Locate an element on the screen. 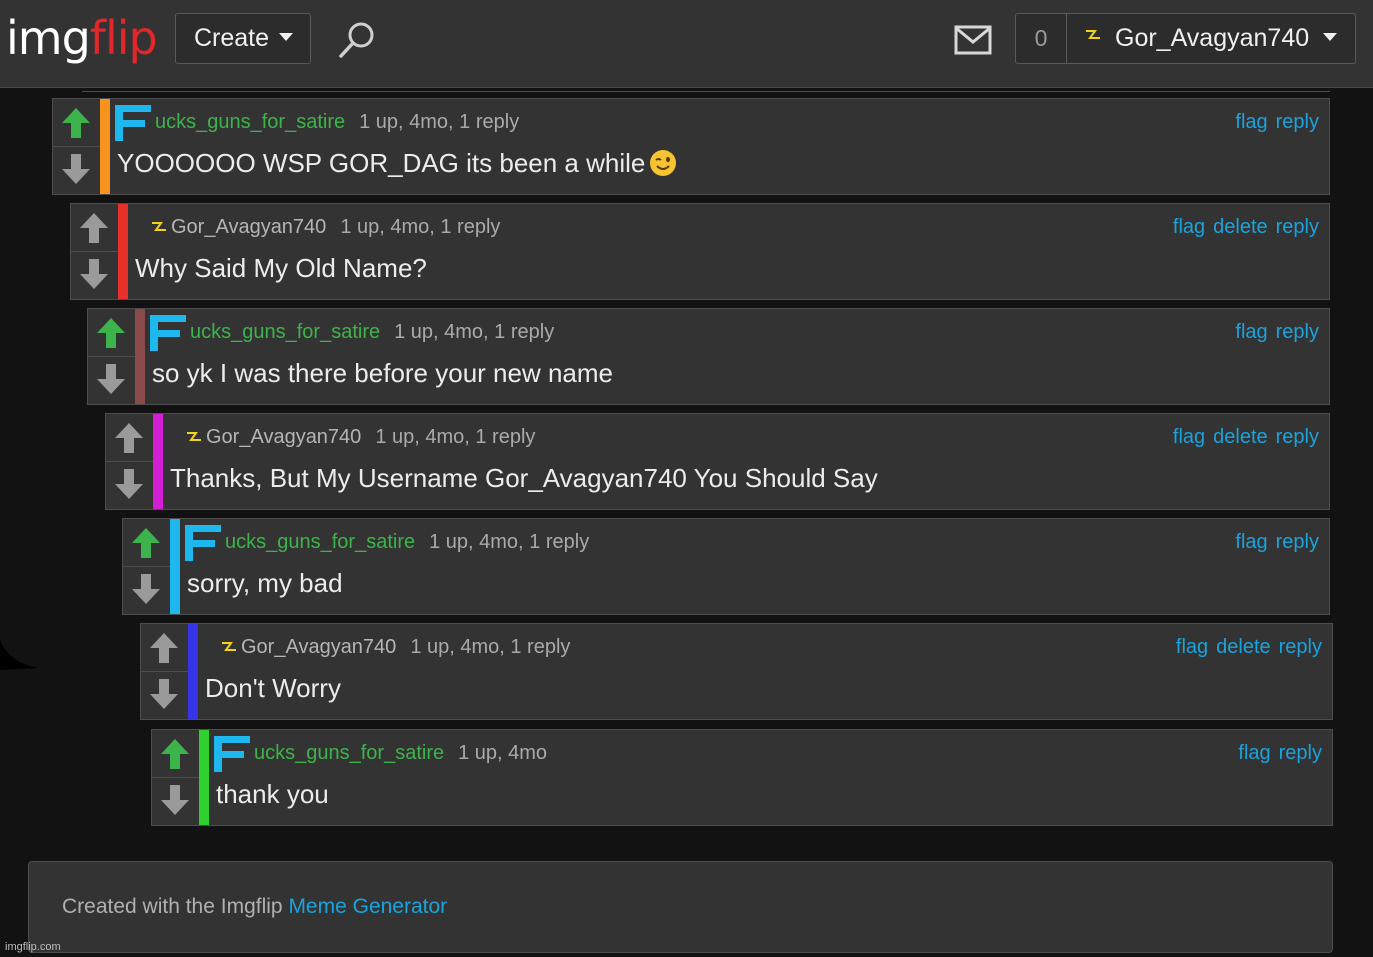 This screenshot has width=1373, height=957. logo-flip-text: flip is located at coordinates (123, 38).